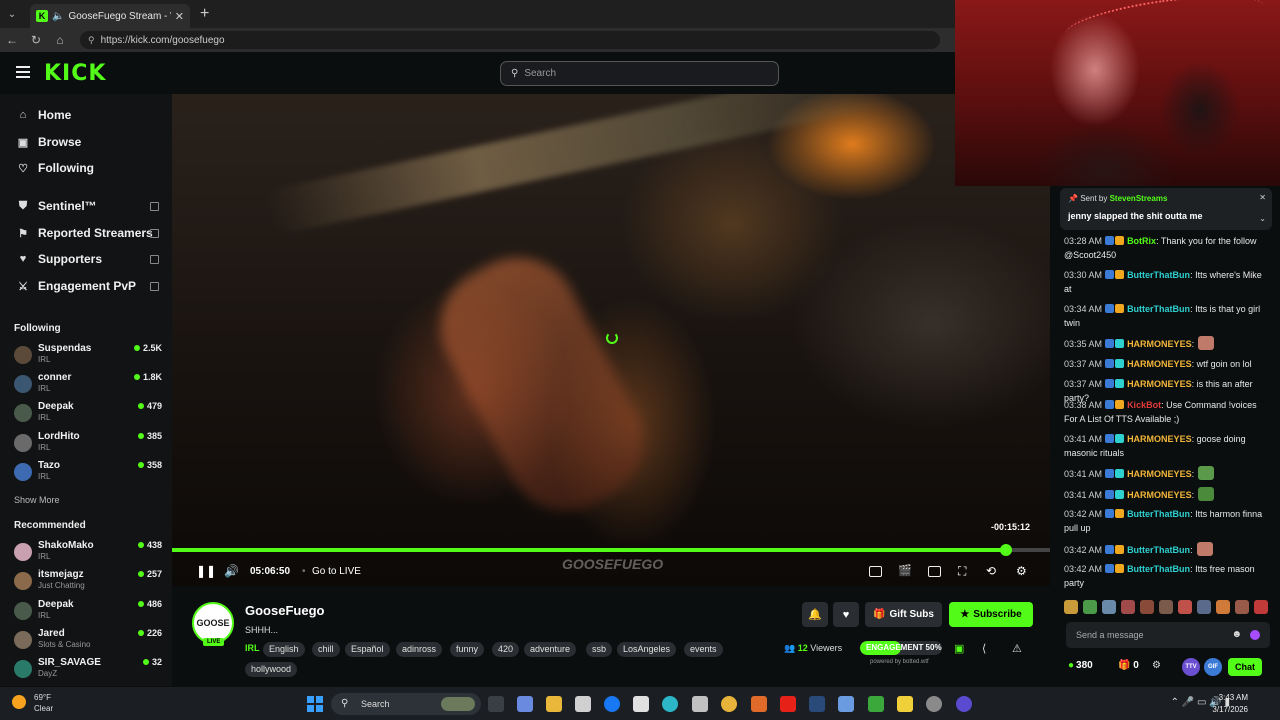 This screenshot has width=1280, height=720. Describe the element at coordinates (1141, 241) in the screenshot. I see `chat-username: BotRix` at that location.